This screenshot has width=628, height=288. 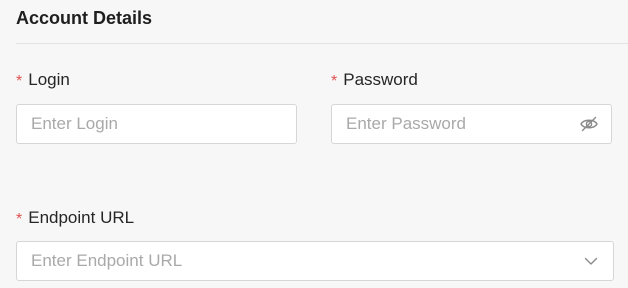 I want to click on section-divider, so click(x=322, y=43).